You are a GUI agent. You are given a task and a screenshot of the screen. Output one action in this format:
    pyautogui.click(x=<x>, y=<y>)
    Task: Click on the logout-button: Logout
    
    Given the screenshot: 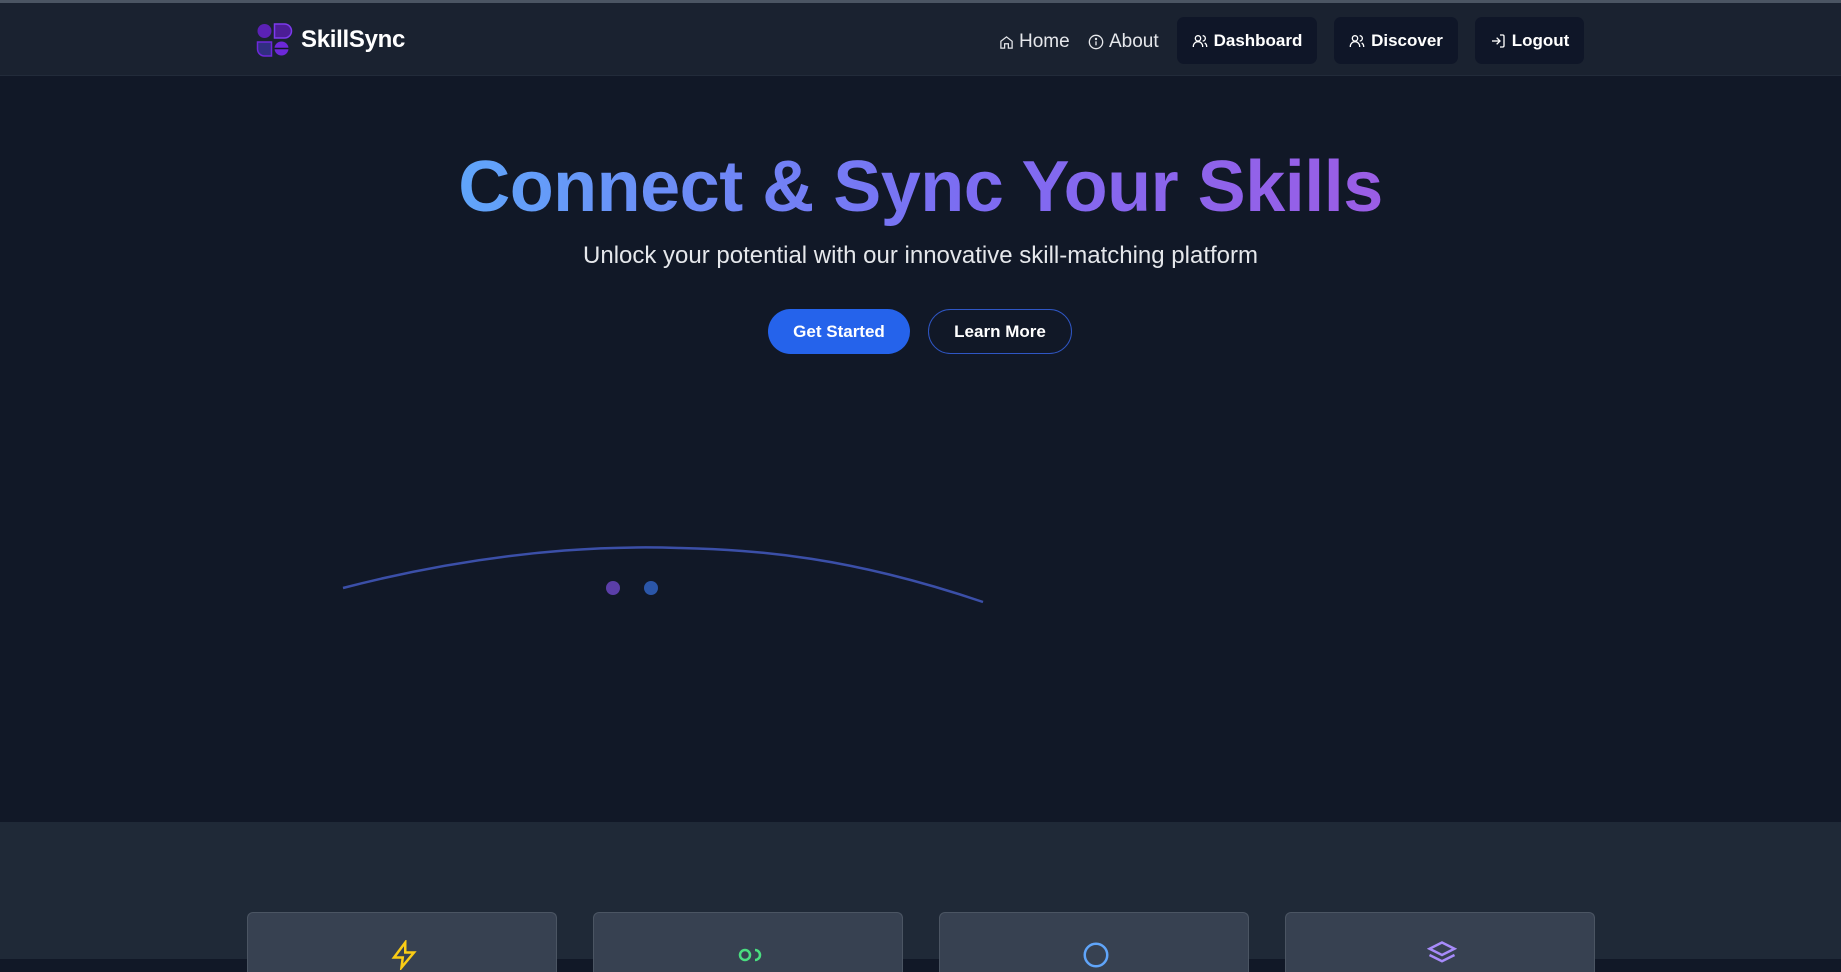 What is the action you would take?
    pyautogui.click(x=1529, y=40)
    